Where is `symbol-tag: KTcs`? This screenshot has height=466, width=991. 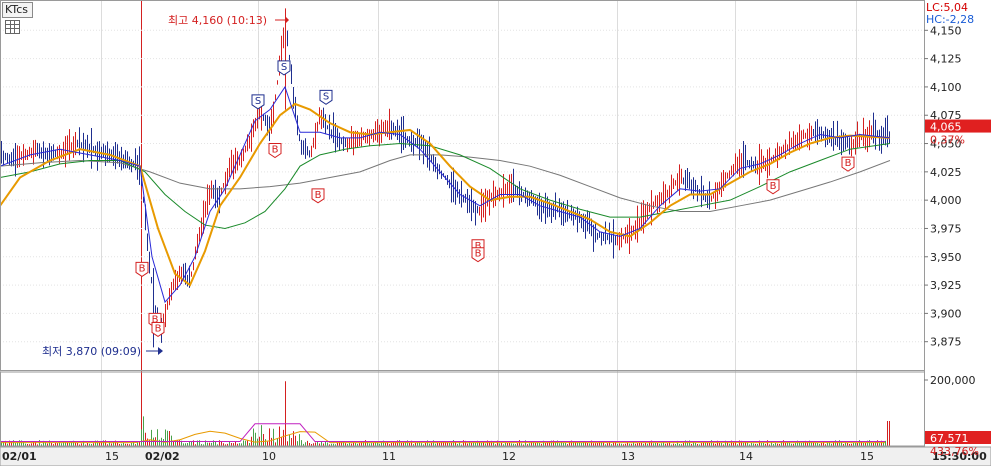
symbol-tag: KTcs is located at coordinates (17, 10).